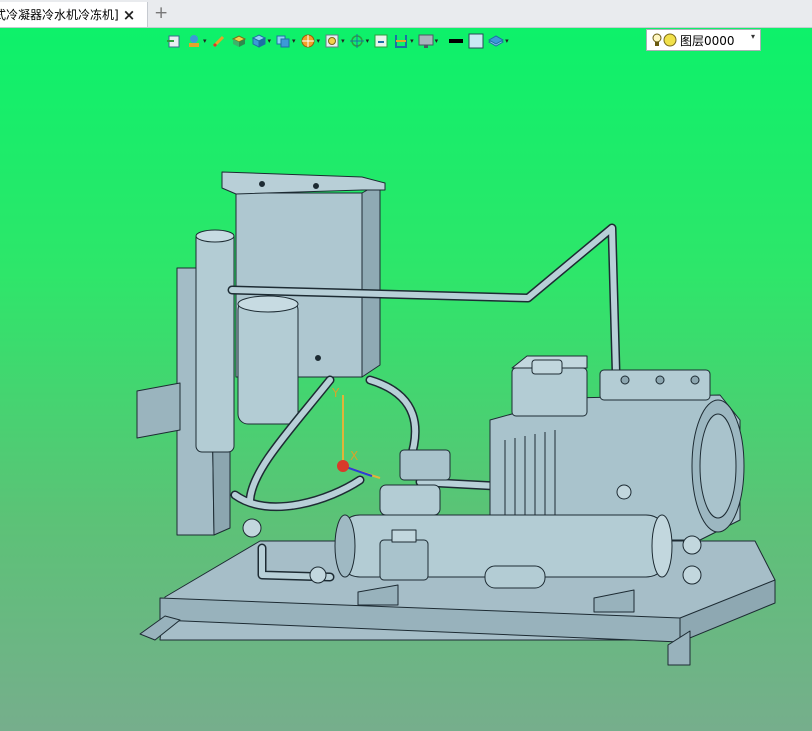 Image resolution: width=812 pixels, height=731 pixels. I want to click on render-button: ▾, so click(310, 41).